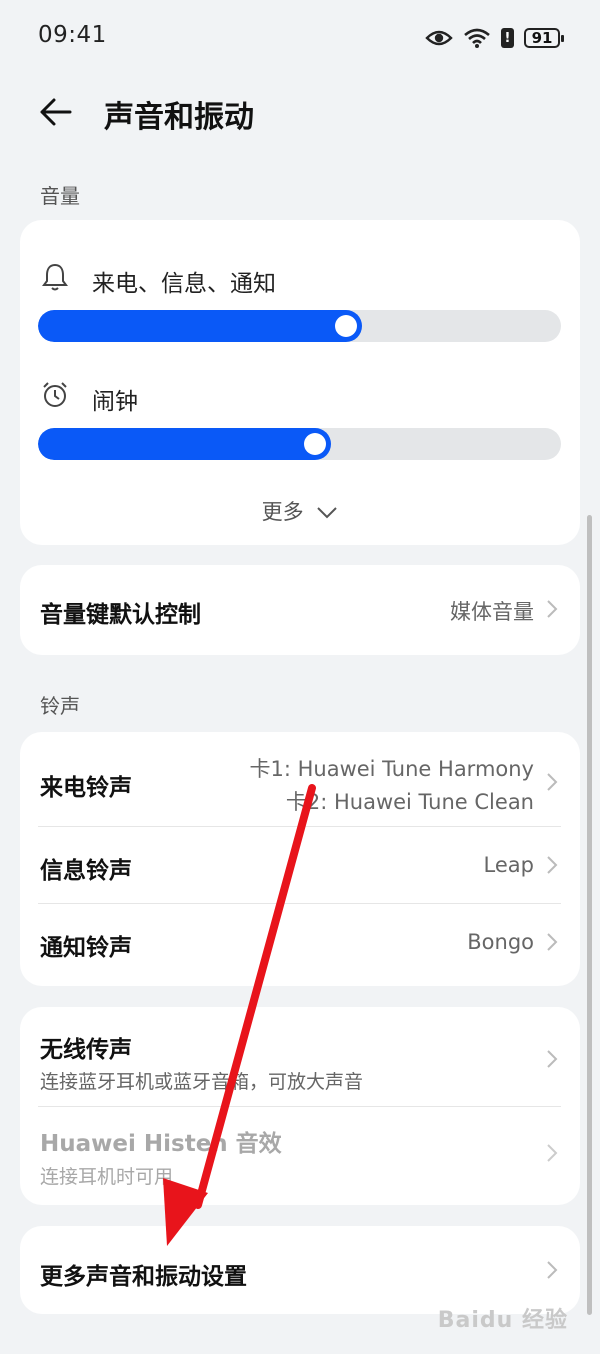 The width and height of the screenshot is (600, 1354). I want to click on watermark-logo: Baidu 经验, so click(502, 1320).